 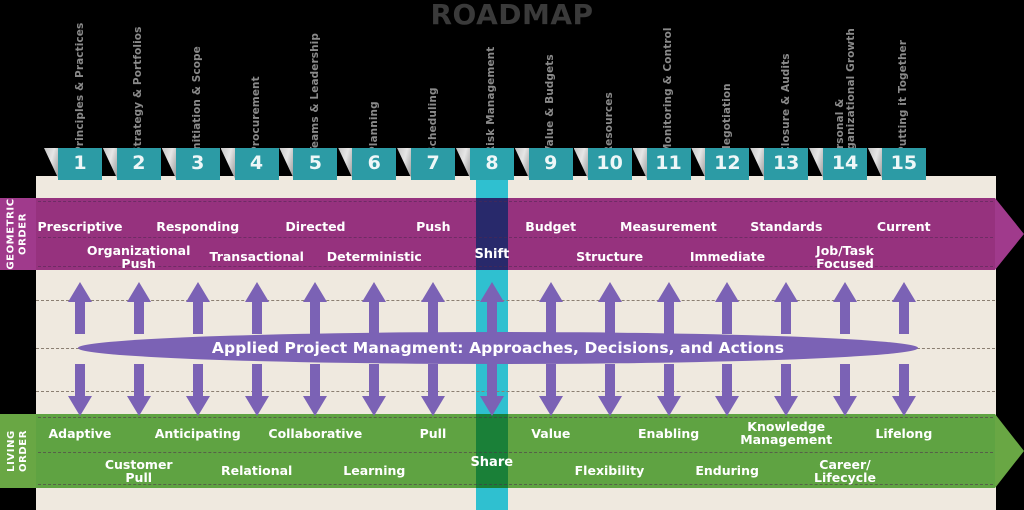 What do you see at coordinates (845, 471) in the screenshot?
I see `living-bottom-cell-6: Career/Lifecycle` at bounding box center [845, 471].